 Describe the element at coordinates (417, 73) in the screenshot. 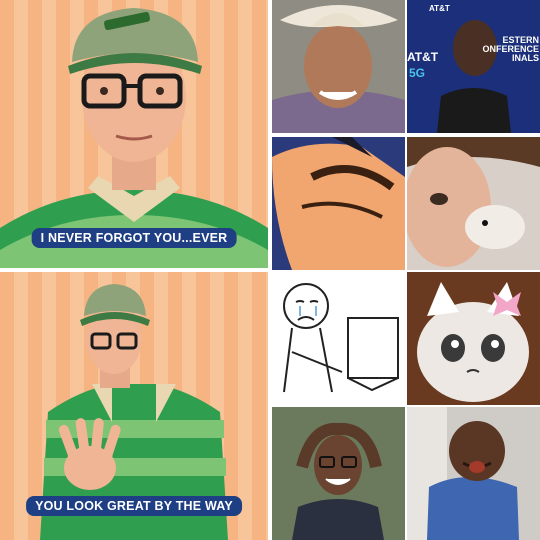

I see `att-5g: 5G` at that location.